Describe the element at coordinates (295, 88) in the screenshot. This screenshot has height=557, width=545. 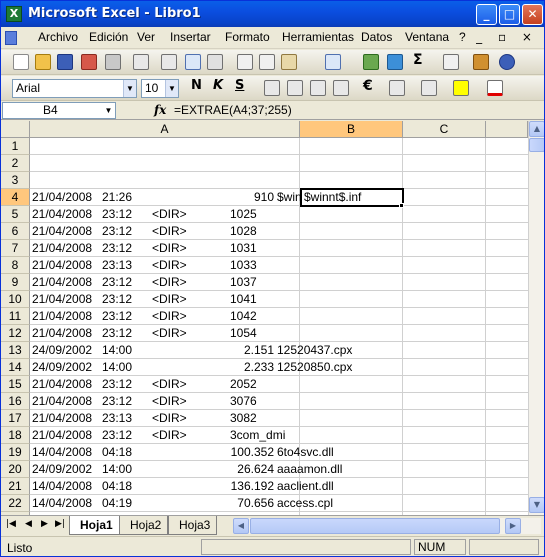
I see `align-center-icon` at that location.